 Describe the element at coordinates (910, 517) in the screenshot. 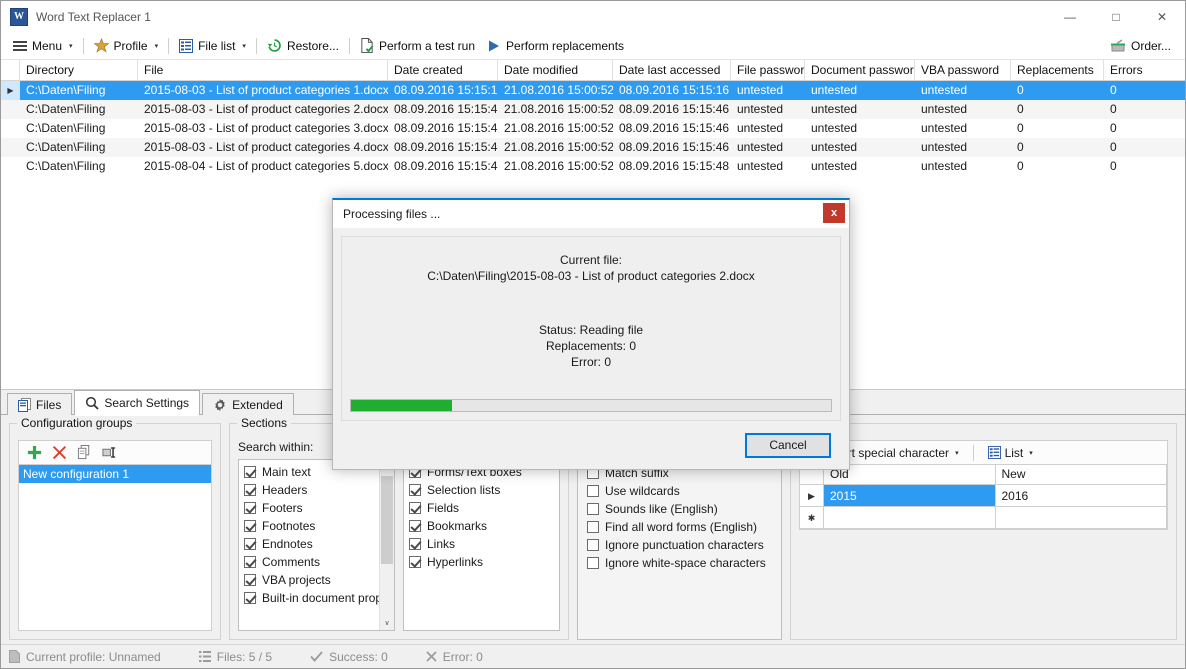

I see `values-cell-old` at that location.